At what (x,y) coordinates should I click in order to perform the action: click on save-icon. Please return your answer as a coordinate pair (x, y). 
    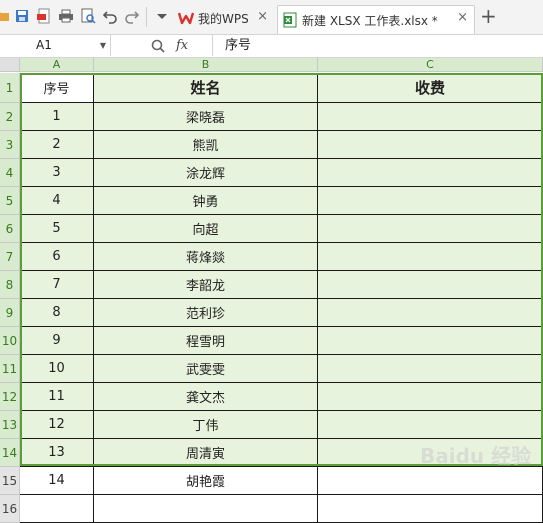
    Looking at the image, I should click on (22, 16).